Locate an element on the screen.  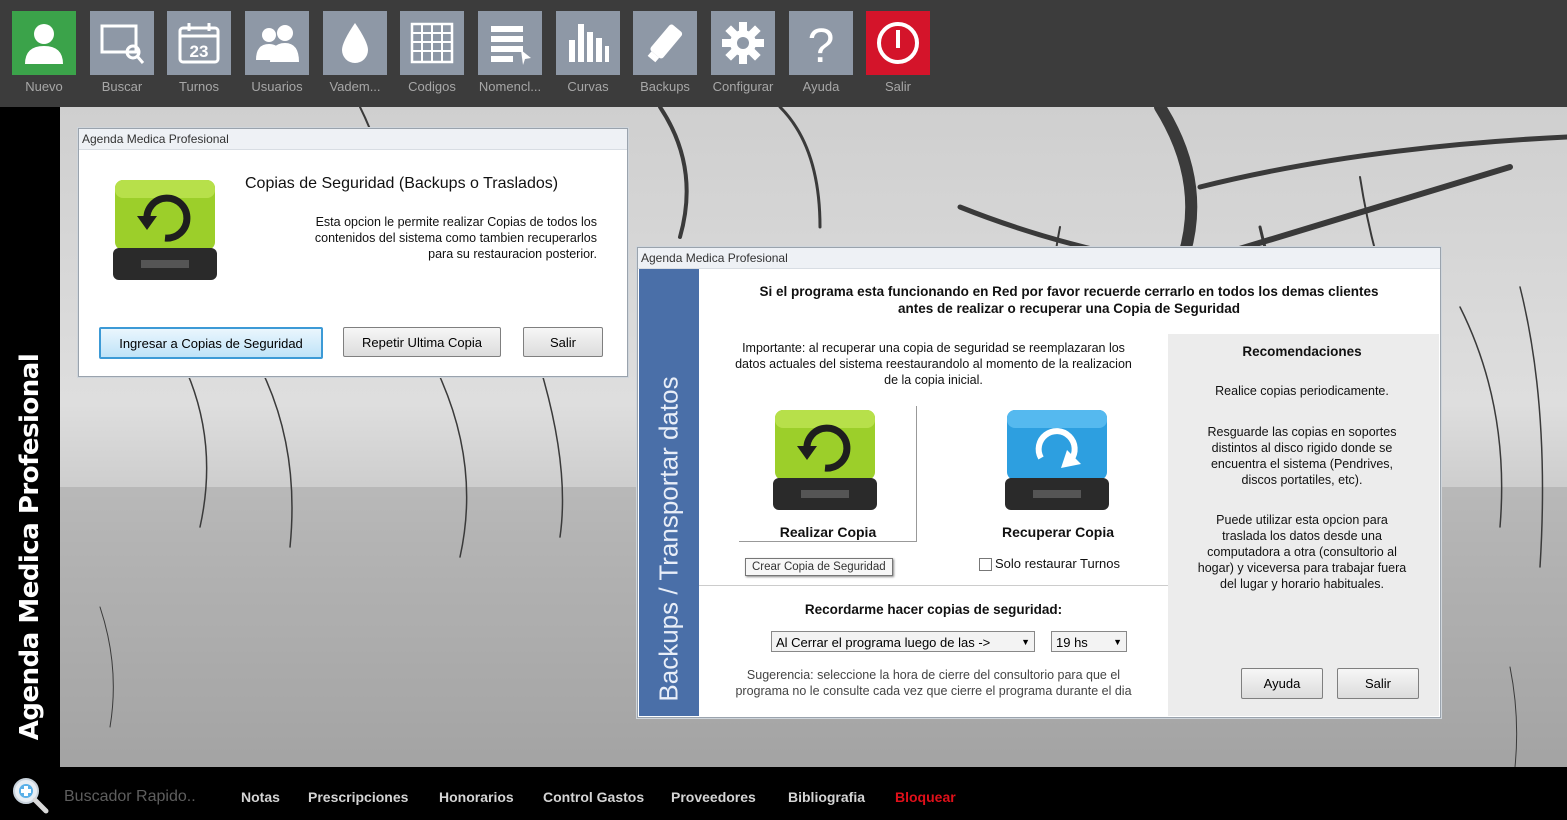
nomenclator-button is located at coordinates (510, 43).